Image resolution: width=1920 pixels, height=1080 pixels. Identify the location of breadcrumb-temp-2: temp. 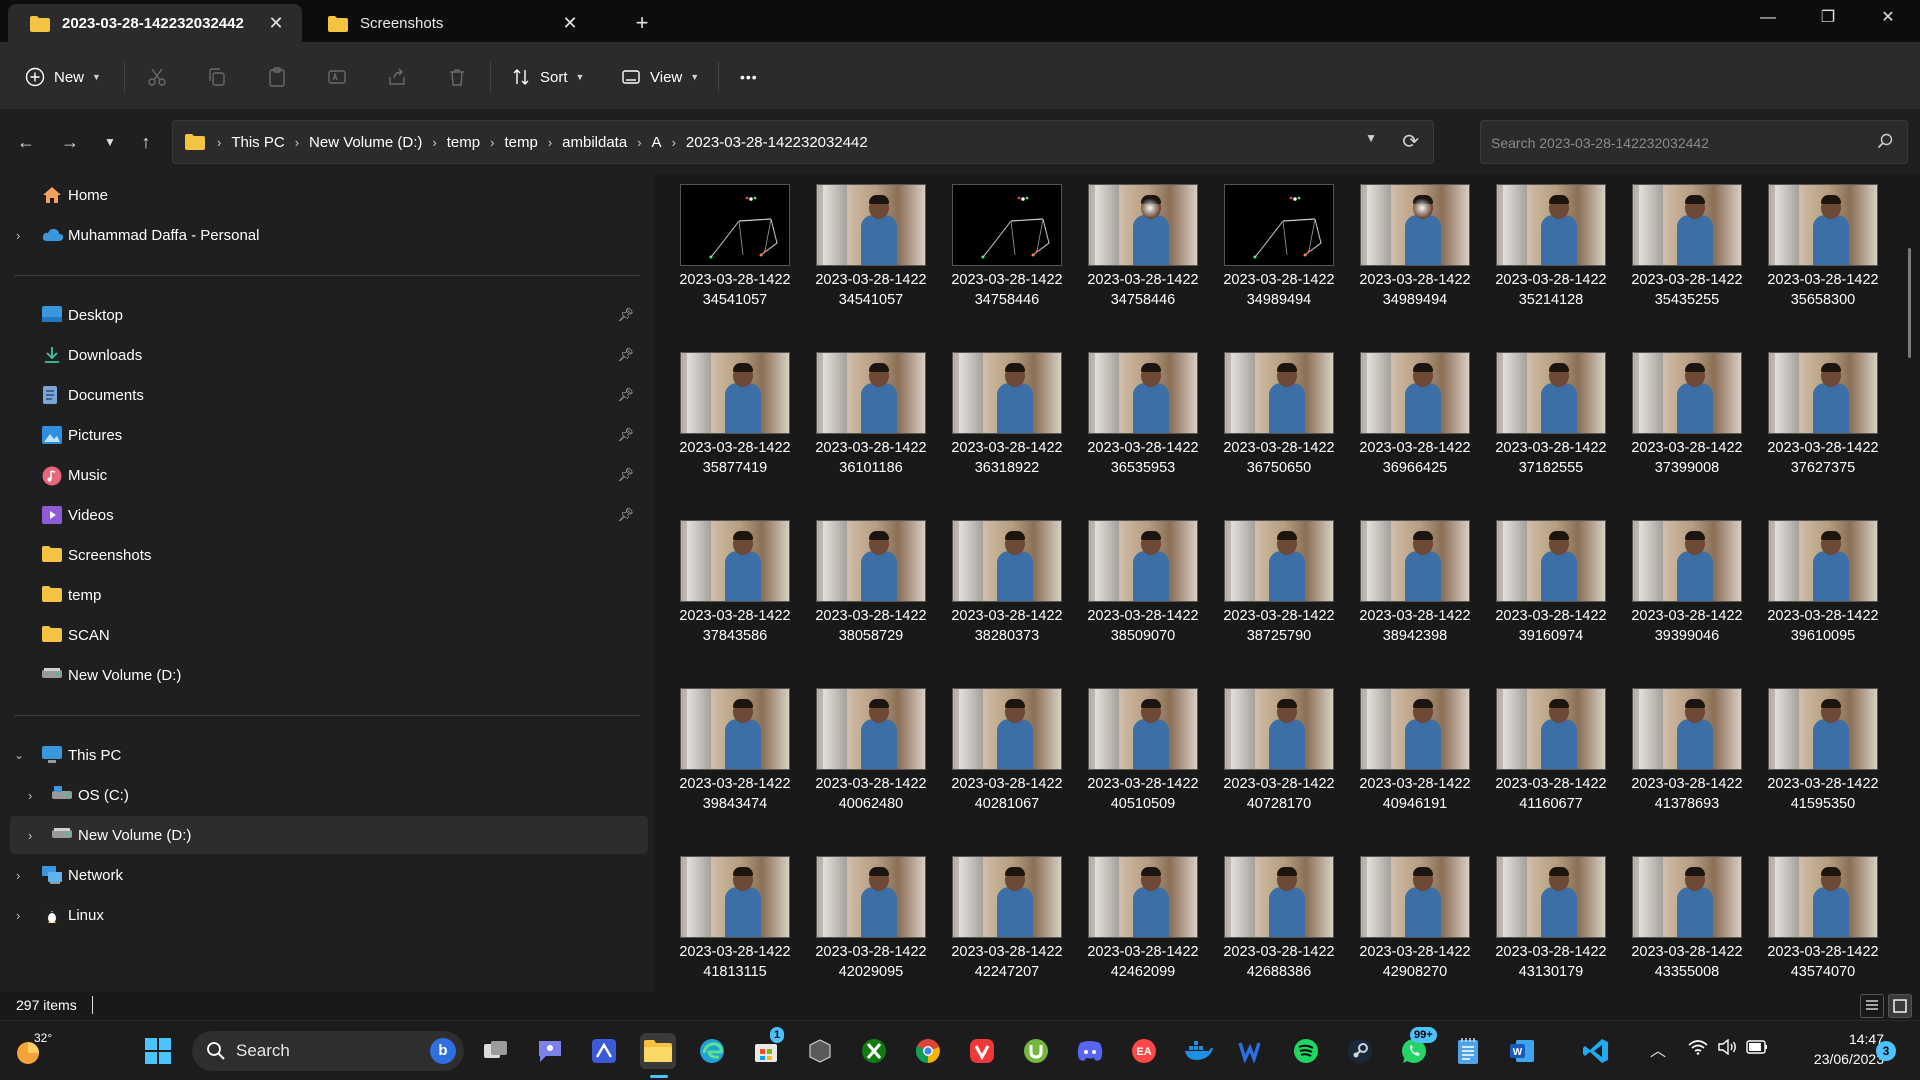
(520, 142).